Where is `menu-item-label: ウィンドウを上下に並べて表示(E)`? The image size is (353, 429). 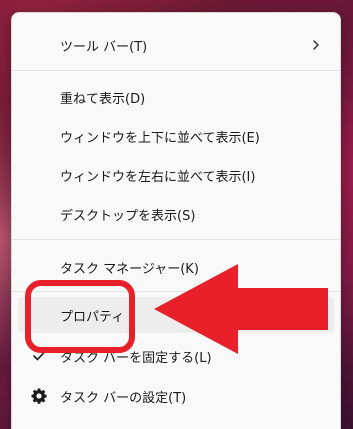
menu-item-label: ウィンドウを上下に並べて表示(E) is located at coordinates (160, 138).